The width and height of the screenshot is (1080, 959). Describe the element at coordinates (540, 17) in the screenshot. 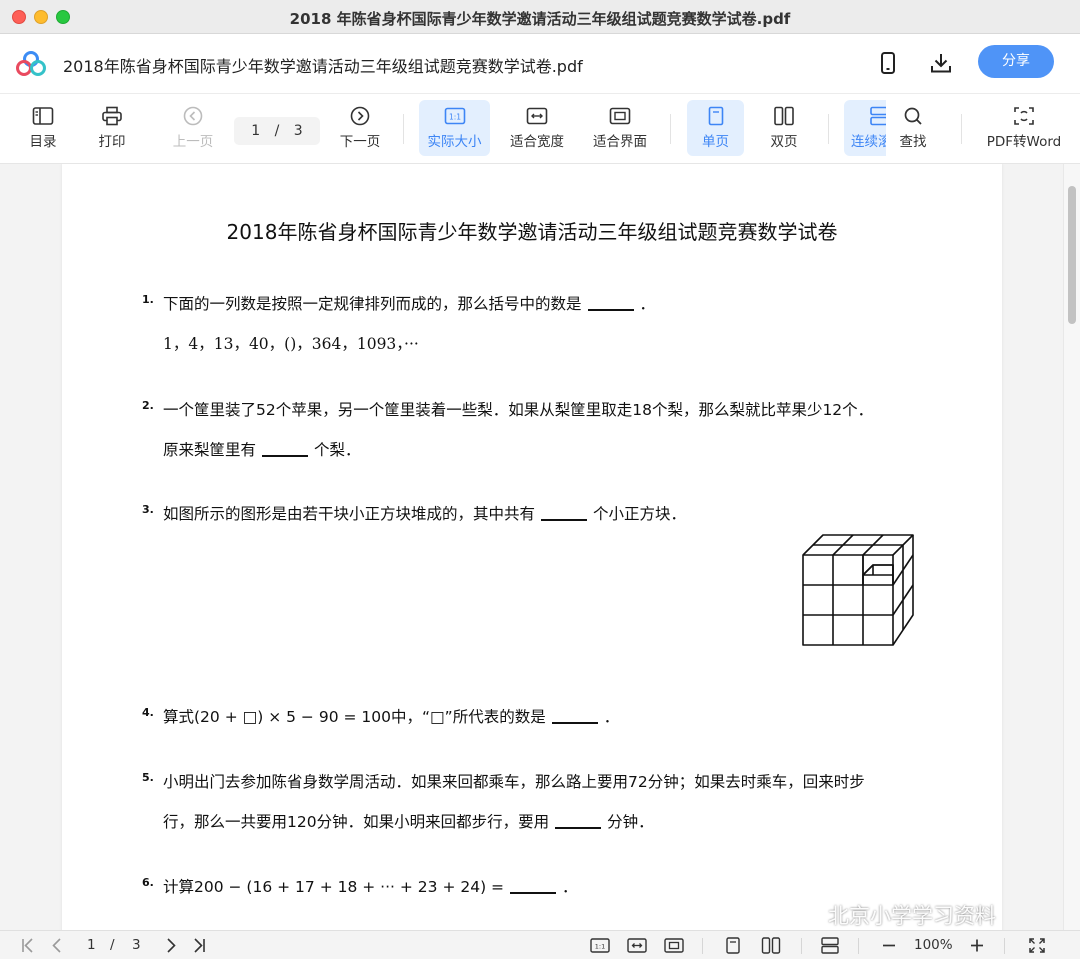

I see `window-titlebar: 2018 年陈省身杯国际青少年数学邀请活动三年级组试题竞赛数学试卷.pdf` at that location.